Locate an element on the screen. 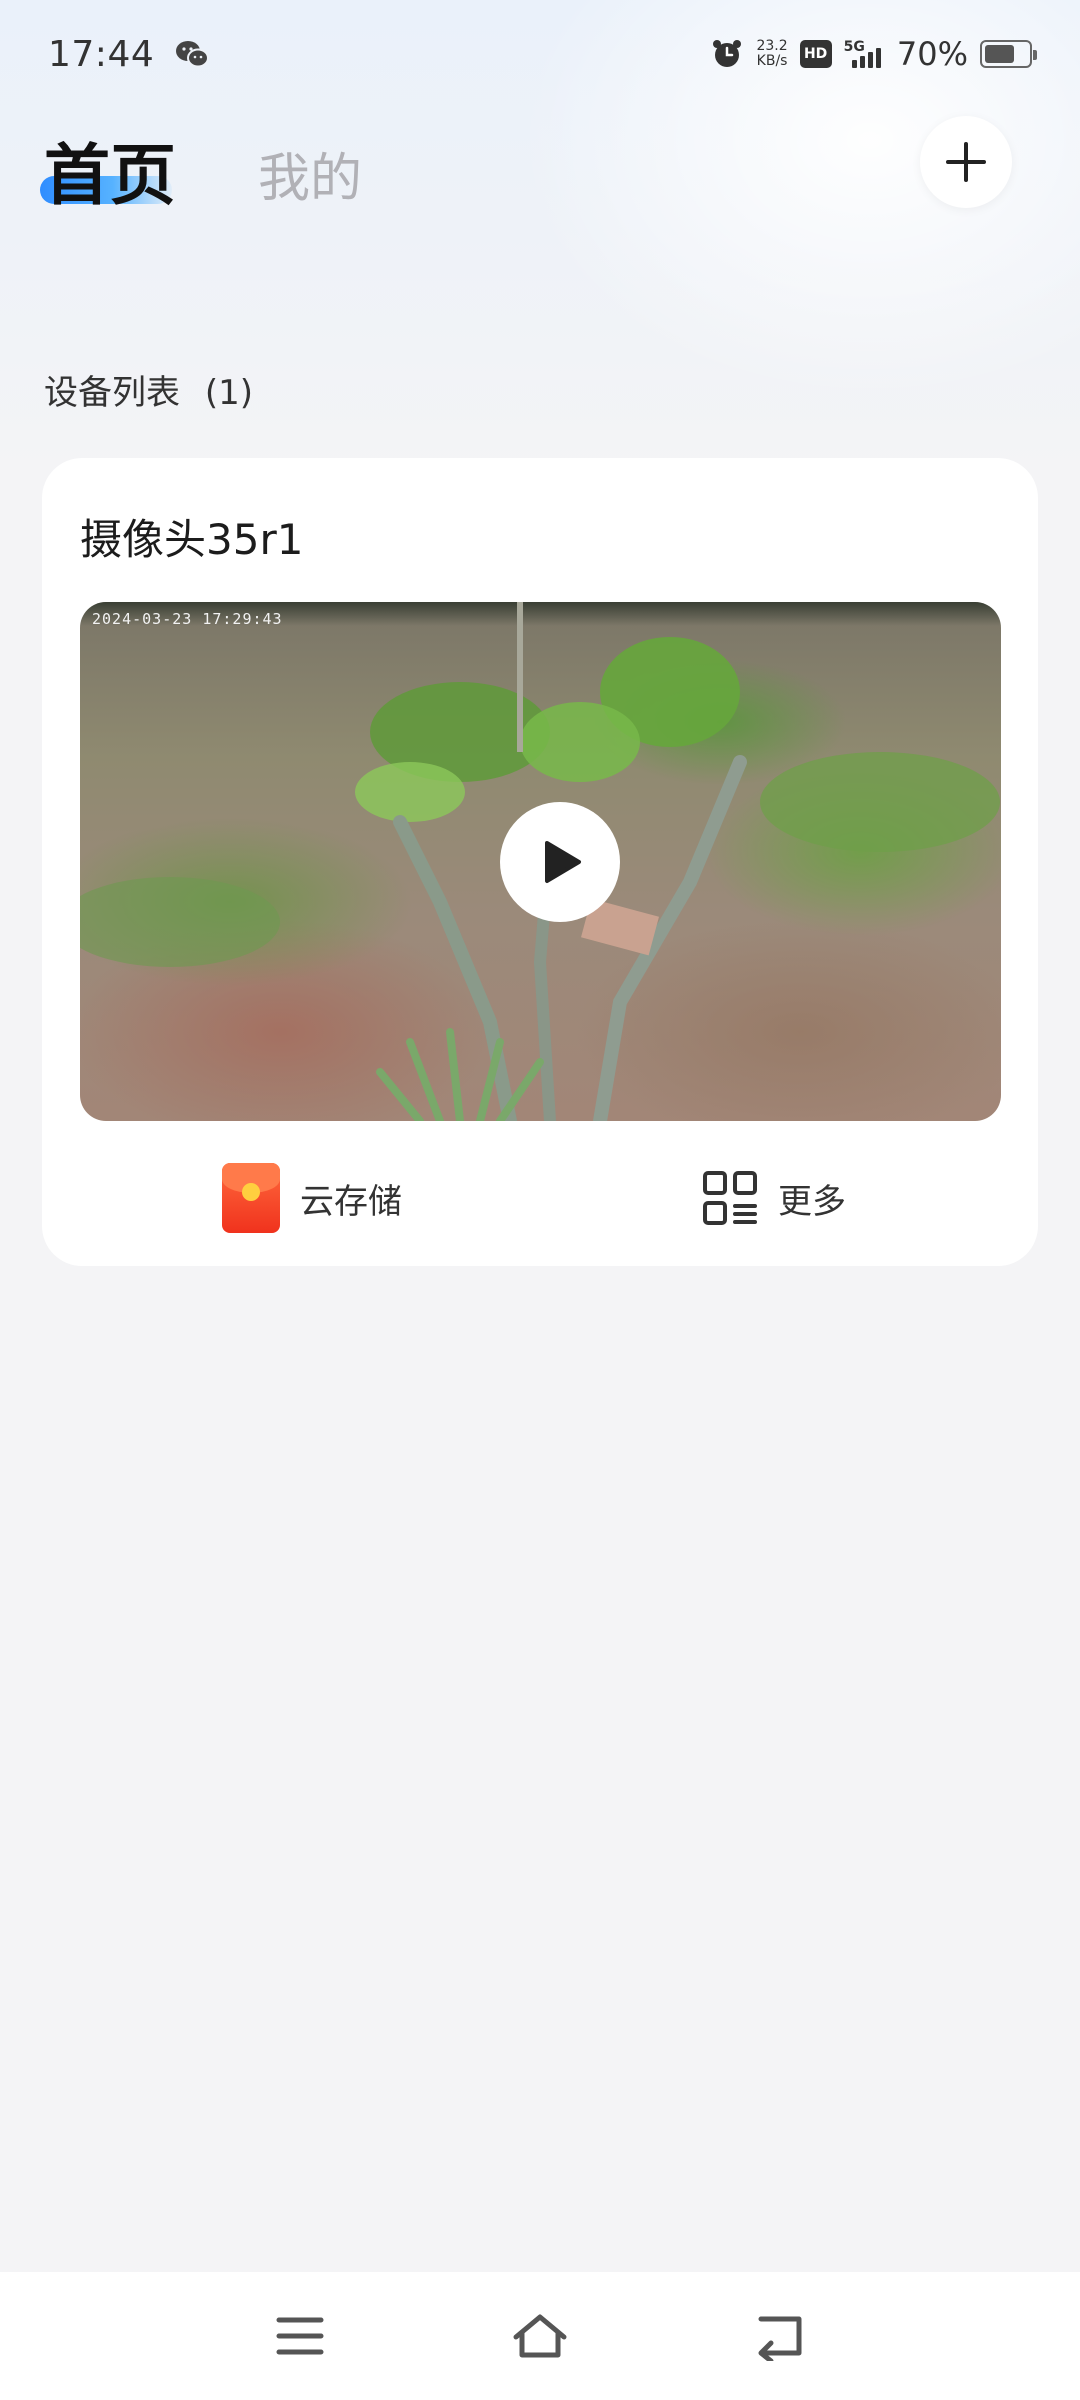  status-right-group: 23.2 KB/s HD 5G 70% is located at coordinates (873, 54).